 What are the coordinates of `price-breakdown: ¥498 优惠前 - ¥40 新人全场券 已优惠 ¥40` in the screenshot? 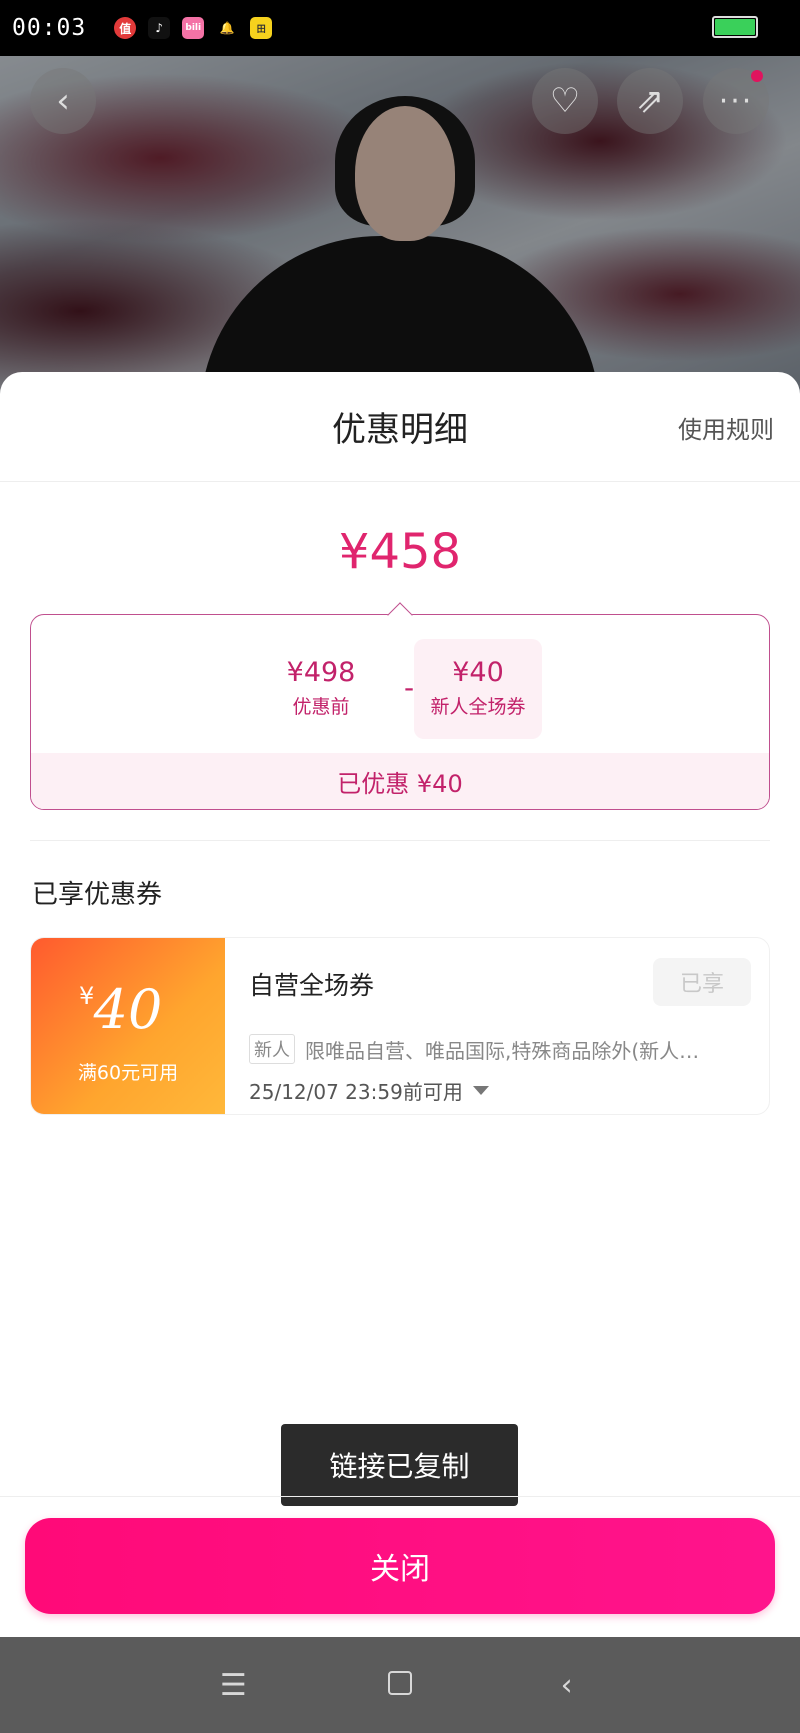 It's located at (400, 712).